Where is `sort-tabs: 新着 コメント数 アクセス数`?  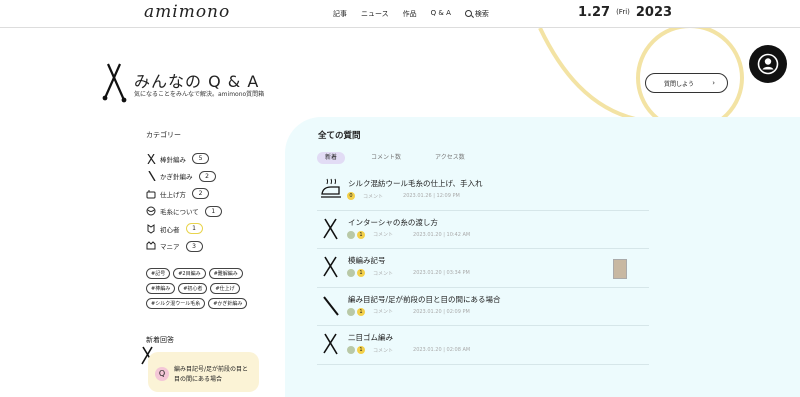 sort-tabs: 新着 コメント数 アクセス数 is located at coordinates (395, 158).